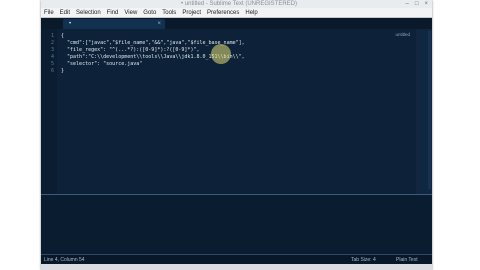  Describe the element at coordinates (52, 64) in the screenshot. I see `line-number: 5` at that location.